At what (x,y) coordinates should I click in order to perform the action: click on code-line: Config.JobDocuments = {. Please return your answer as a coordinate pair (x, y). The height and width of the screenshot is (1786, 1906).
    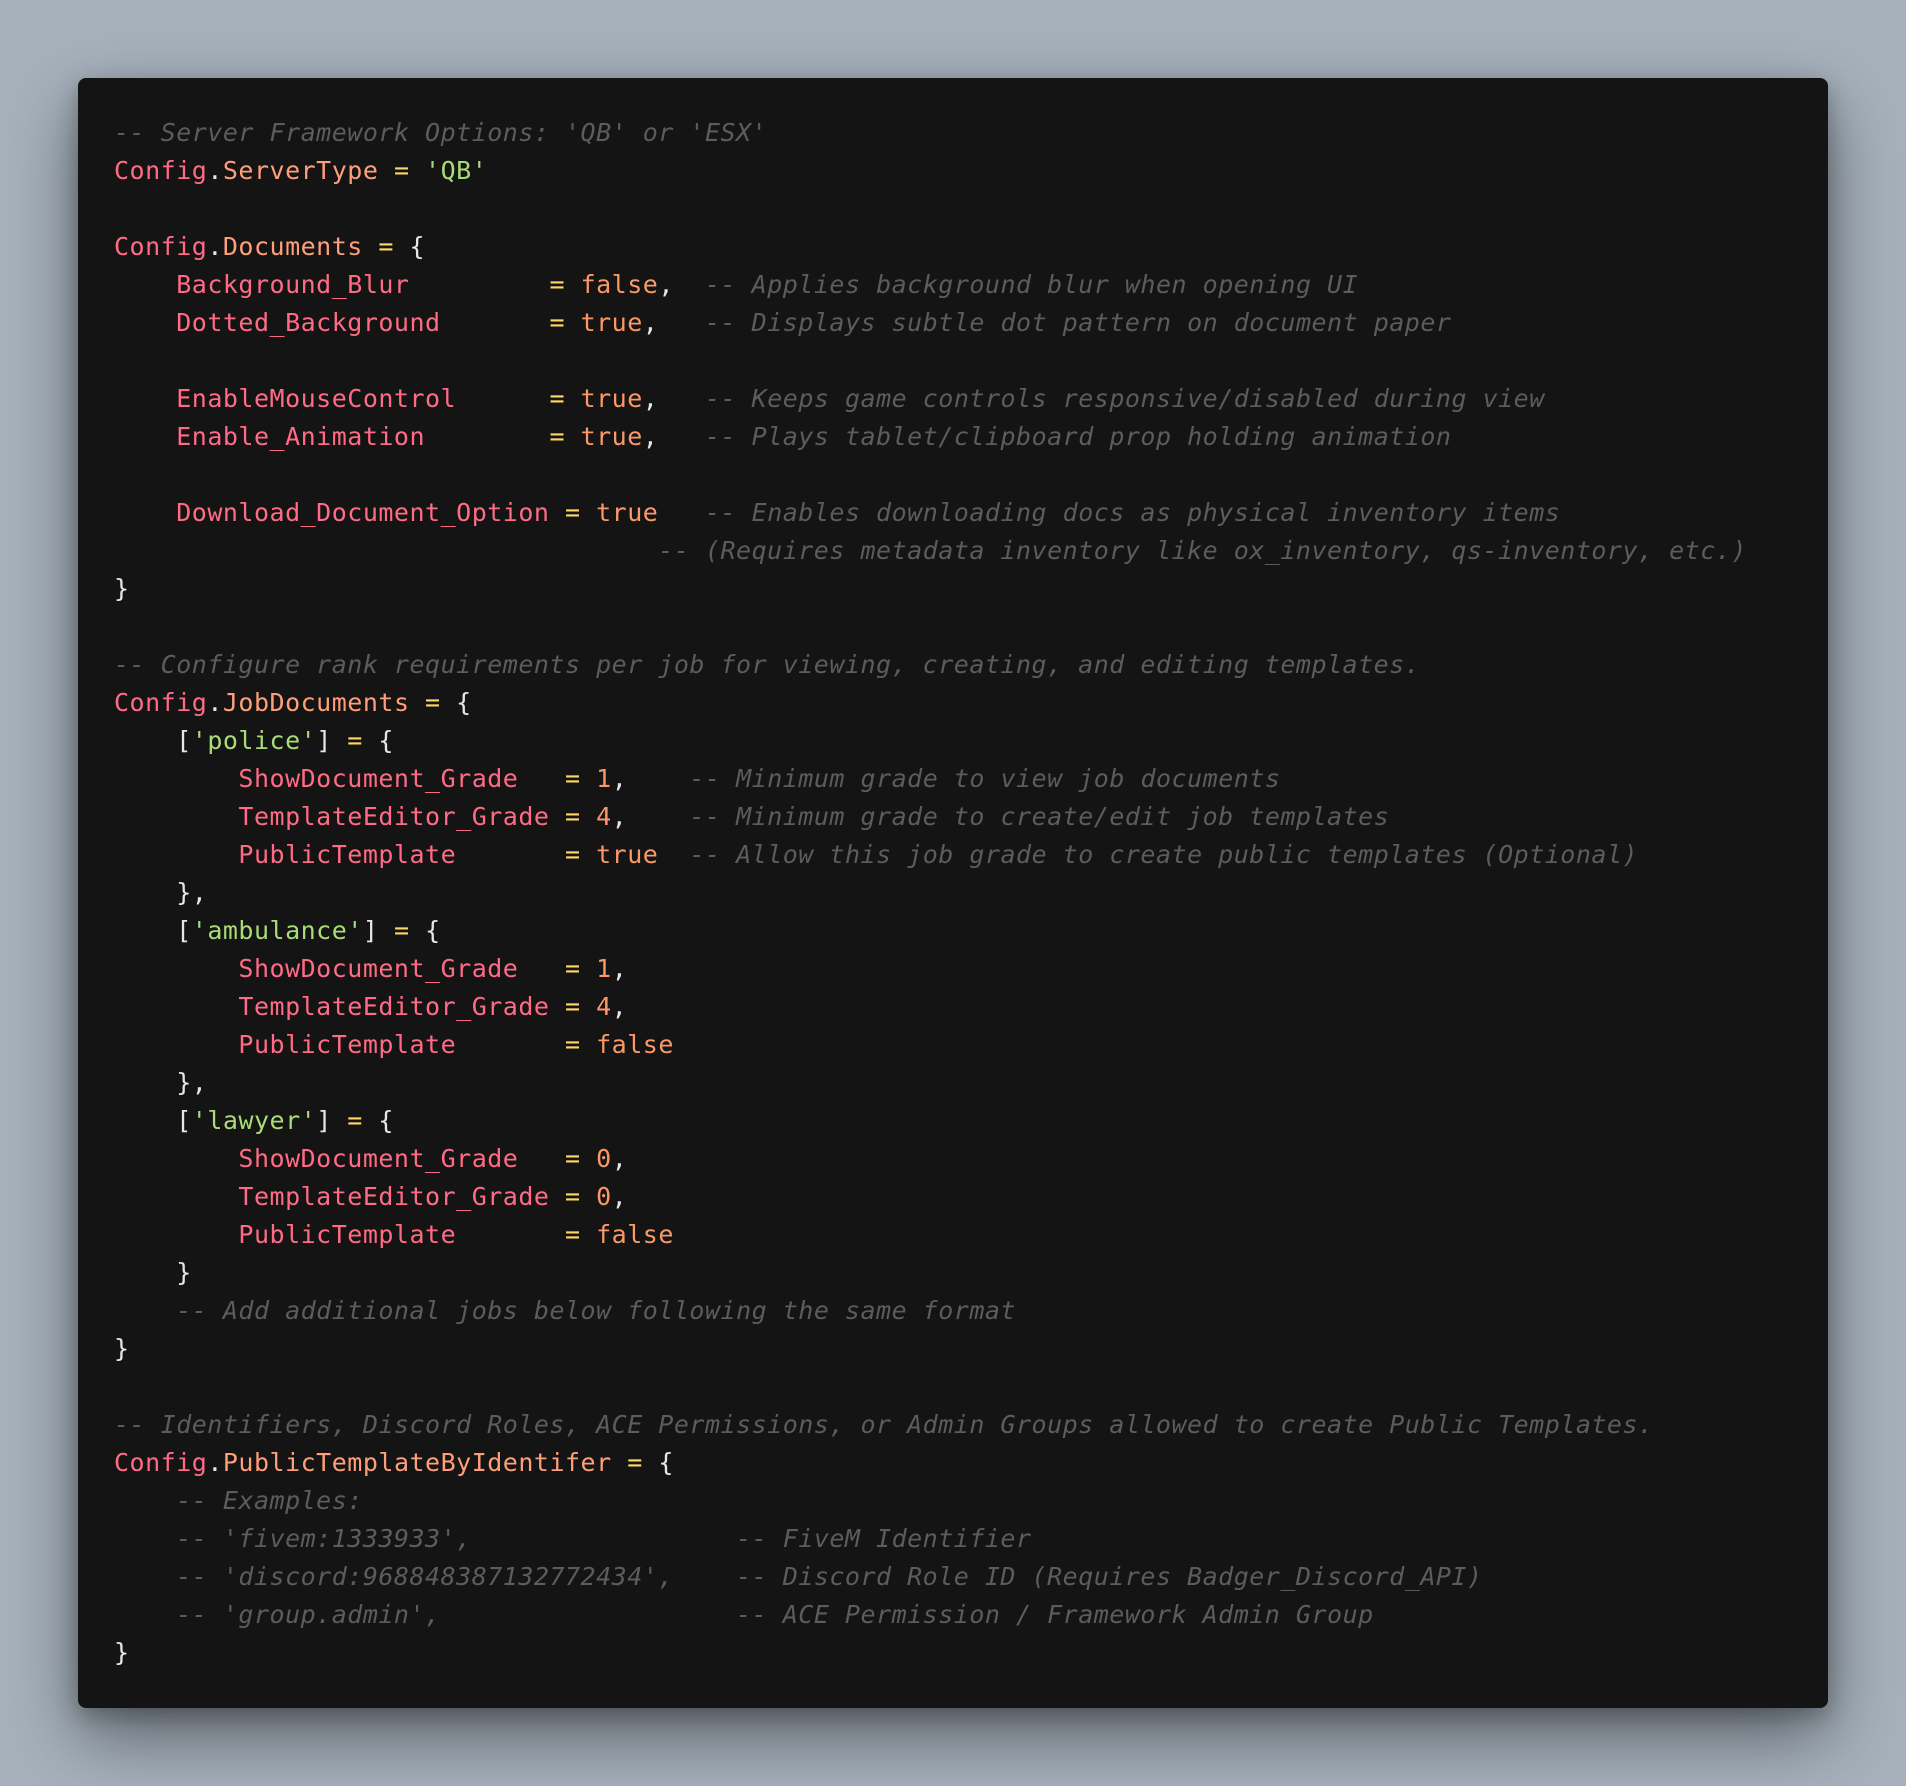
    Looking at the image, I should click on (953, 703).